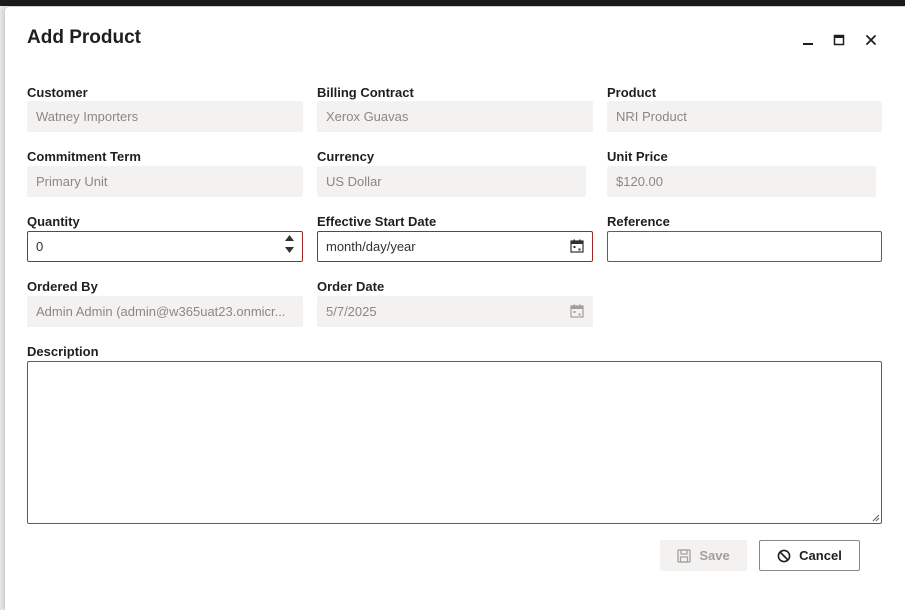 The image size is (905, 610). I want to click on save-button: Save, so click(703, 555).